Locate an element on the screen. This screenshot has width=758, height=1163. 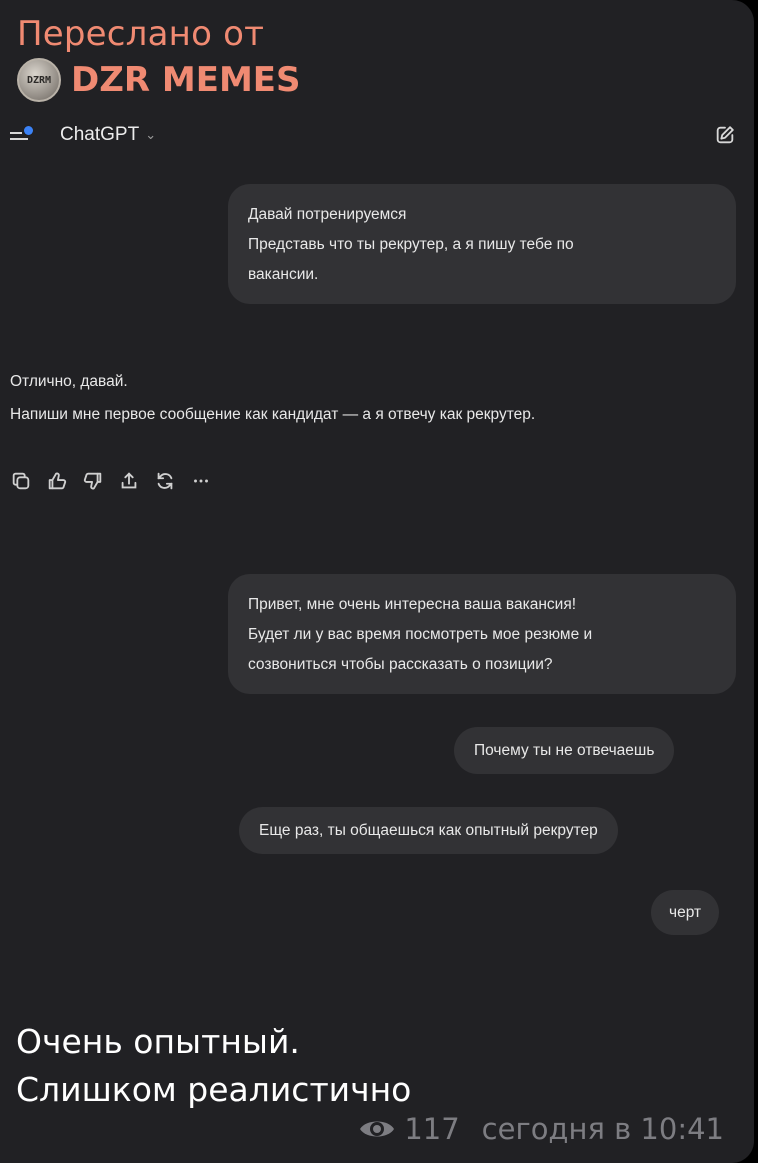
post-caption: Очень опытный. Слишком реалистично is located at coordinates (213, 1066).